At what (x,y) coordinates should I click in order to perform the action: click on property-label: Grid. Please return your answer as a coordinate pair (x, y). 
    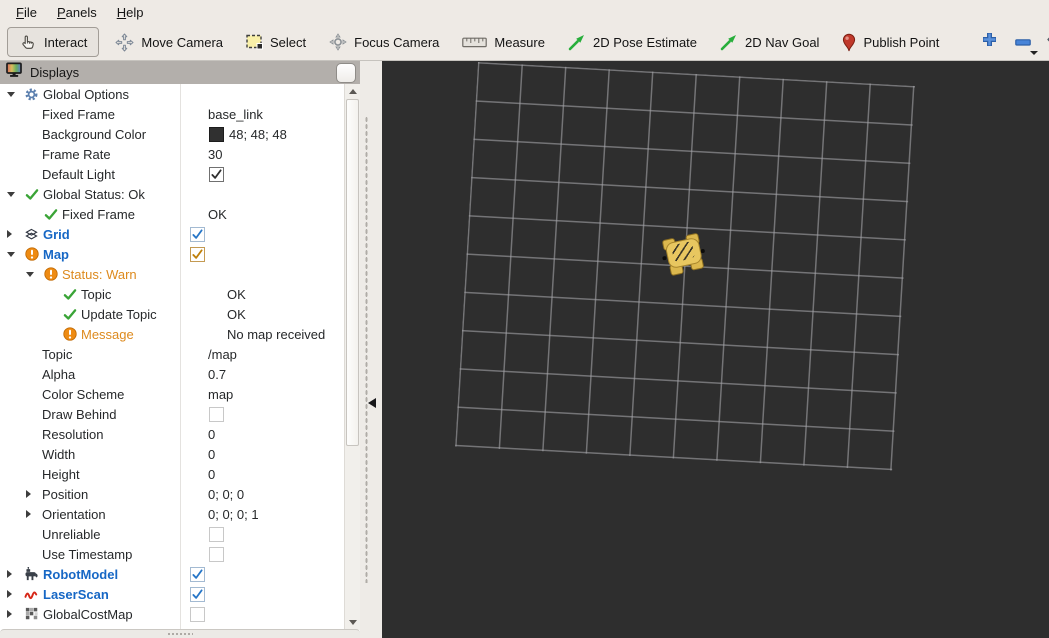
    Looking at the image, I should click on (56, 234).